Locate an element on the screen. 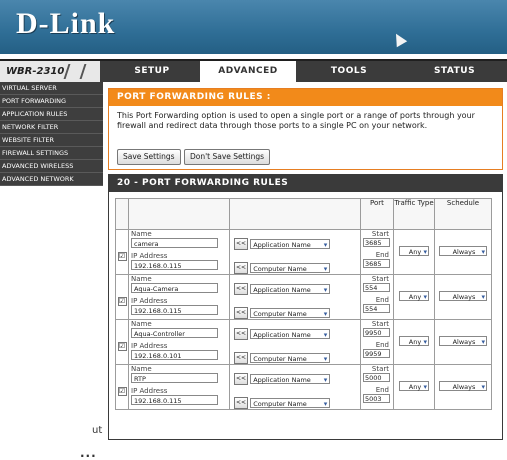  start-port-input: 9950 is located at coordinates (376, 332).